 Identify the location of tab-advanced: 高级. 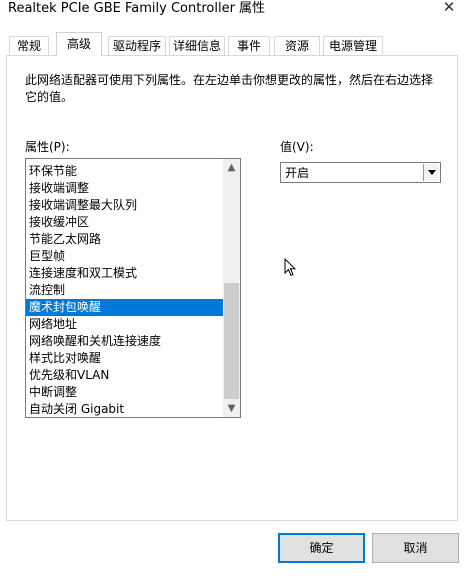
(79, 44).